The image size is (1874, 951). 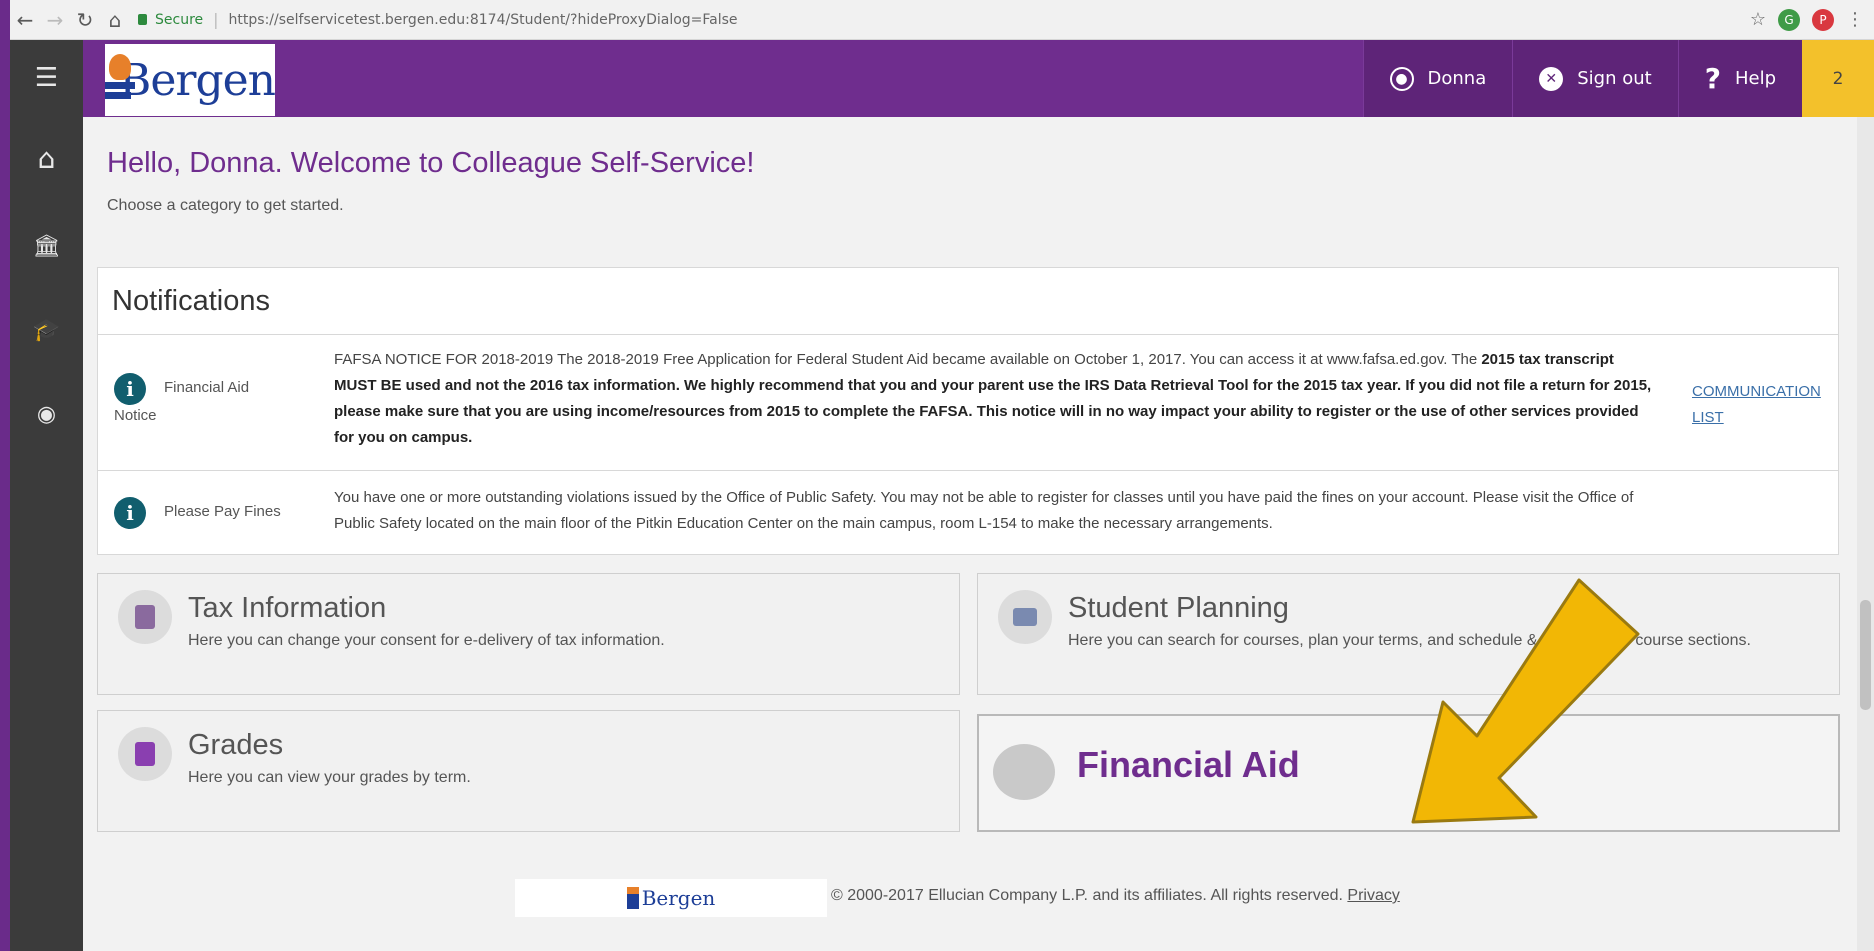 I want to click on secure-label: Secure, so click(x=179, y=19).